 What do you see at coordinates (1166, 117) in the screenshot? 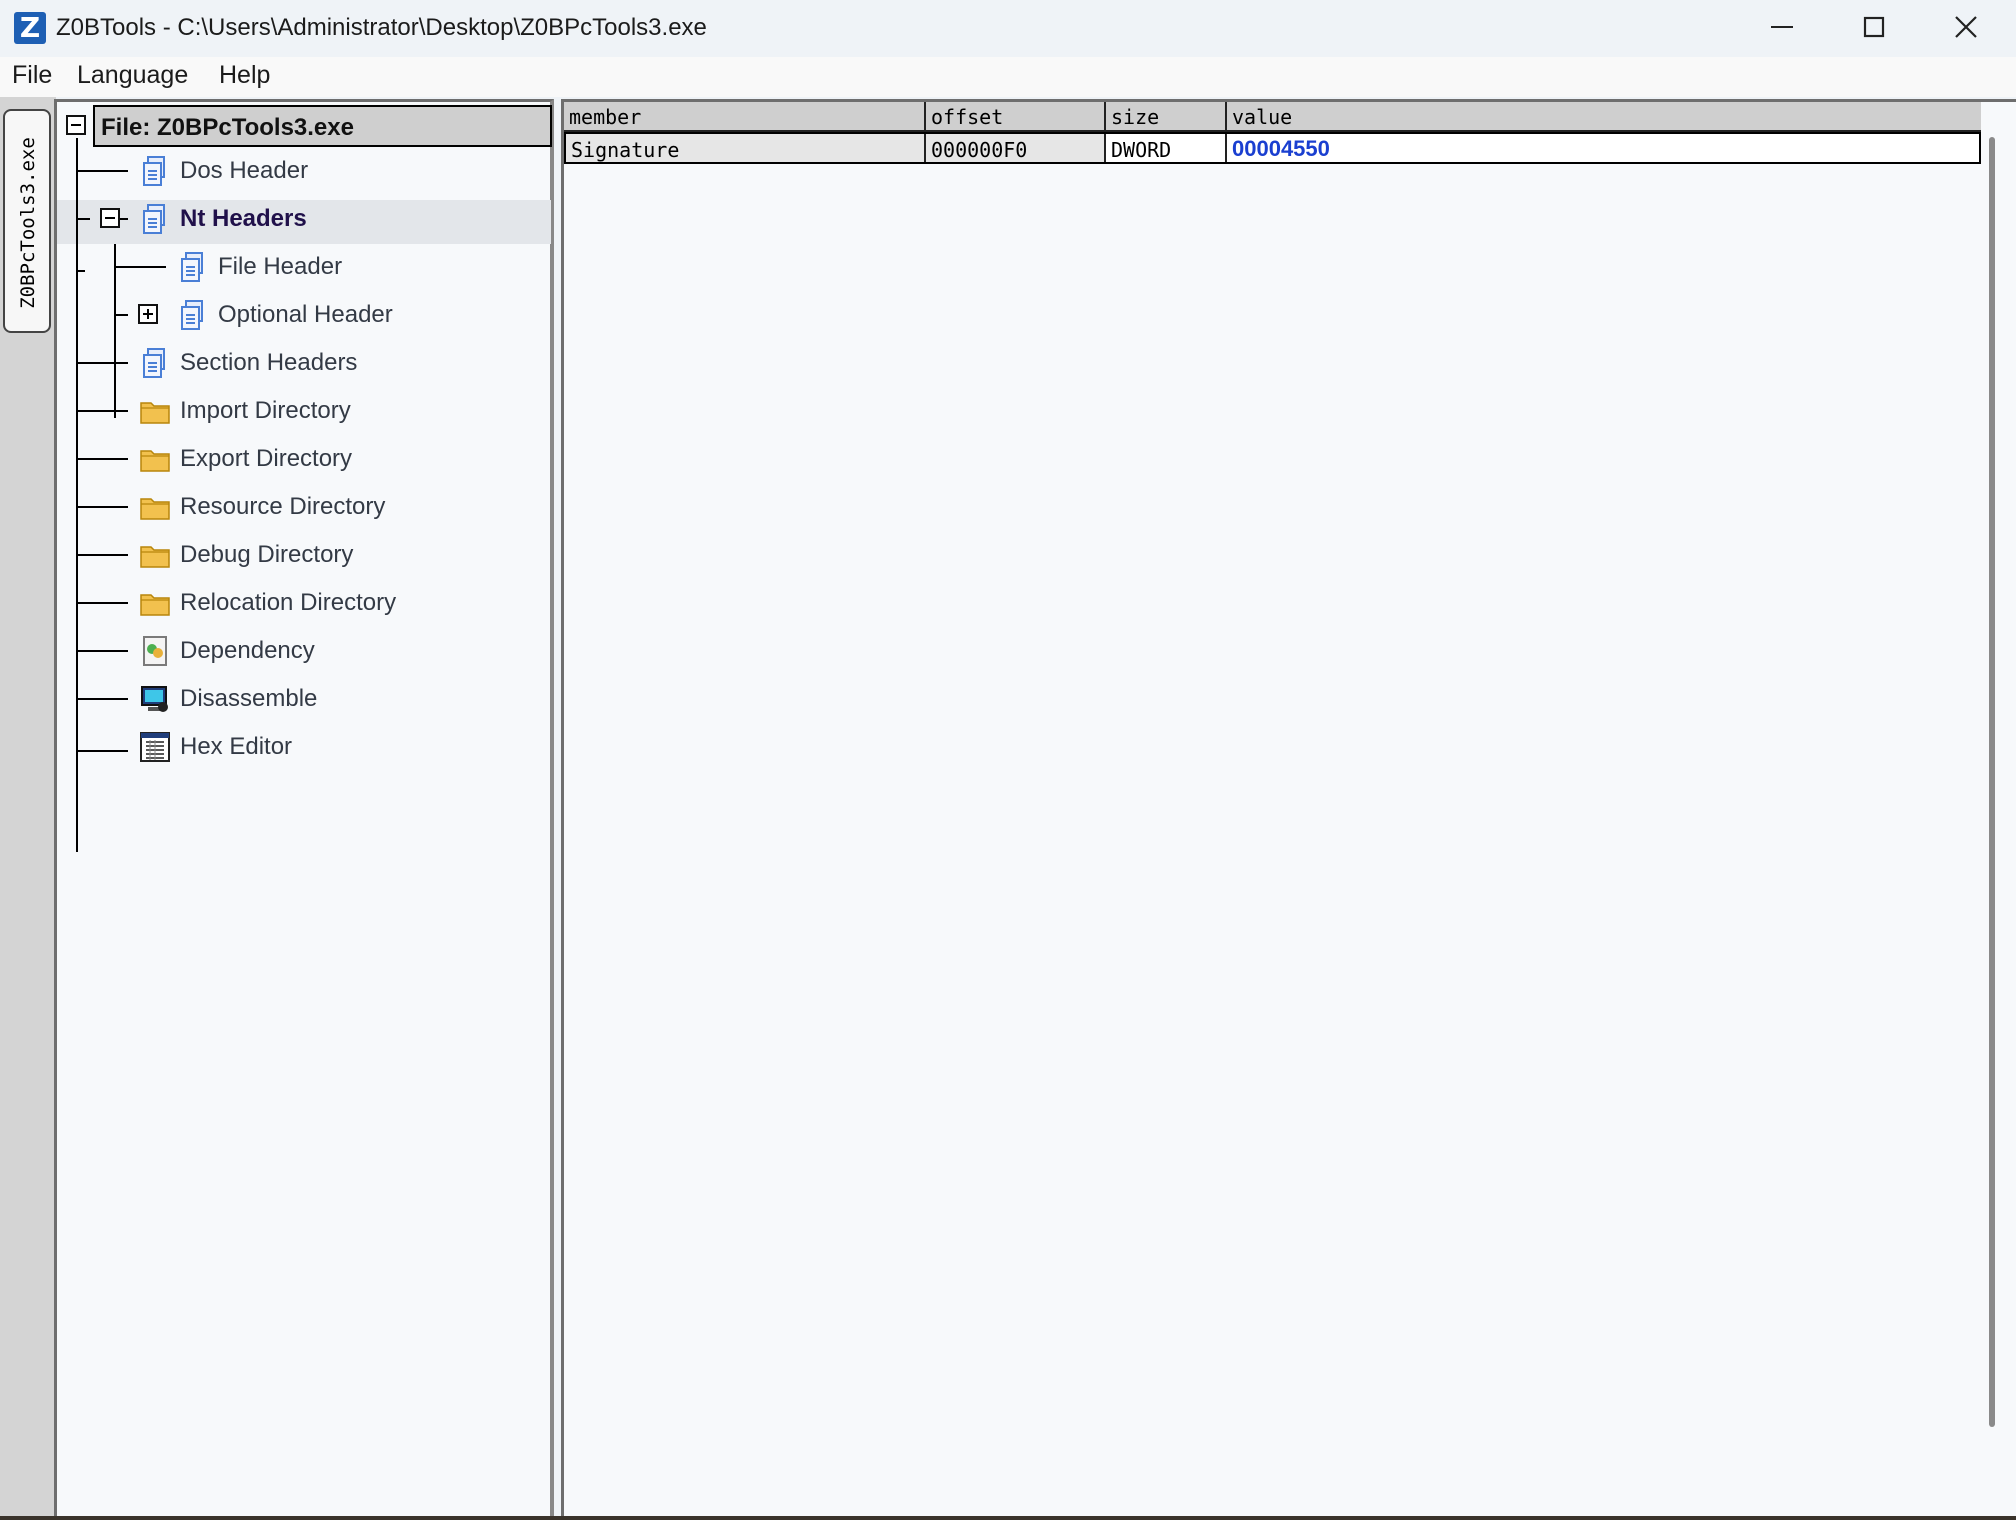
I see `column-header-size: size` at bounding box center [1166, 117].